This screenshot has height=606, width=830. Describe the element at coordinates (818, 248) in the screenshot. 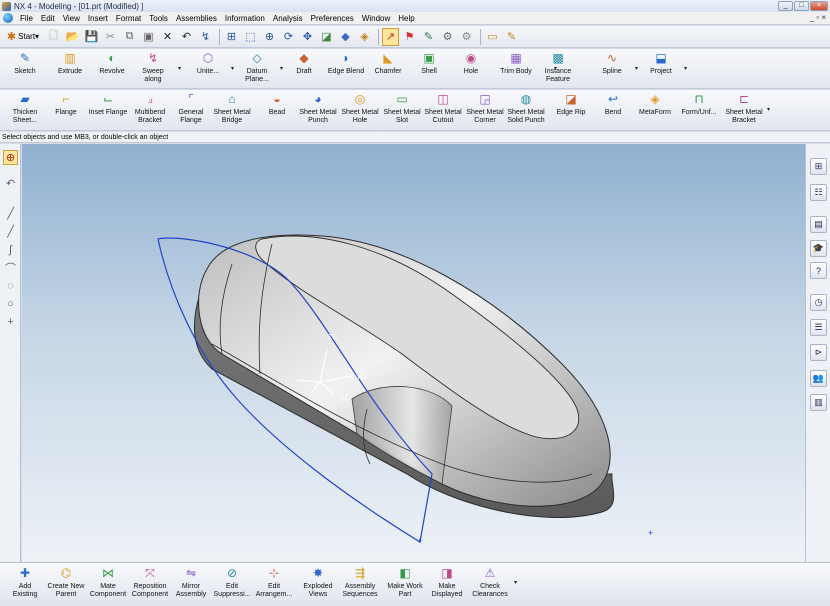

I see `training-icon: 🎓` at that location.